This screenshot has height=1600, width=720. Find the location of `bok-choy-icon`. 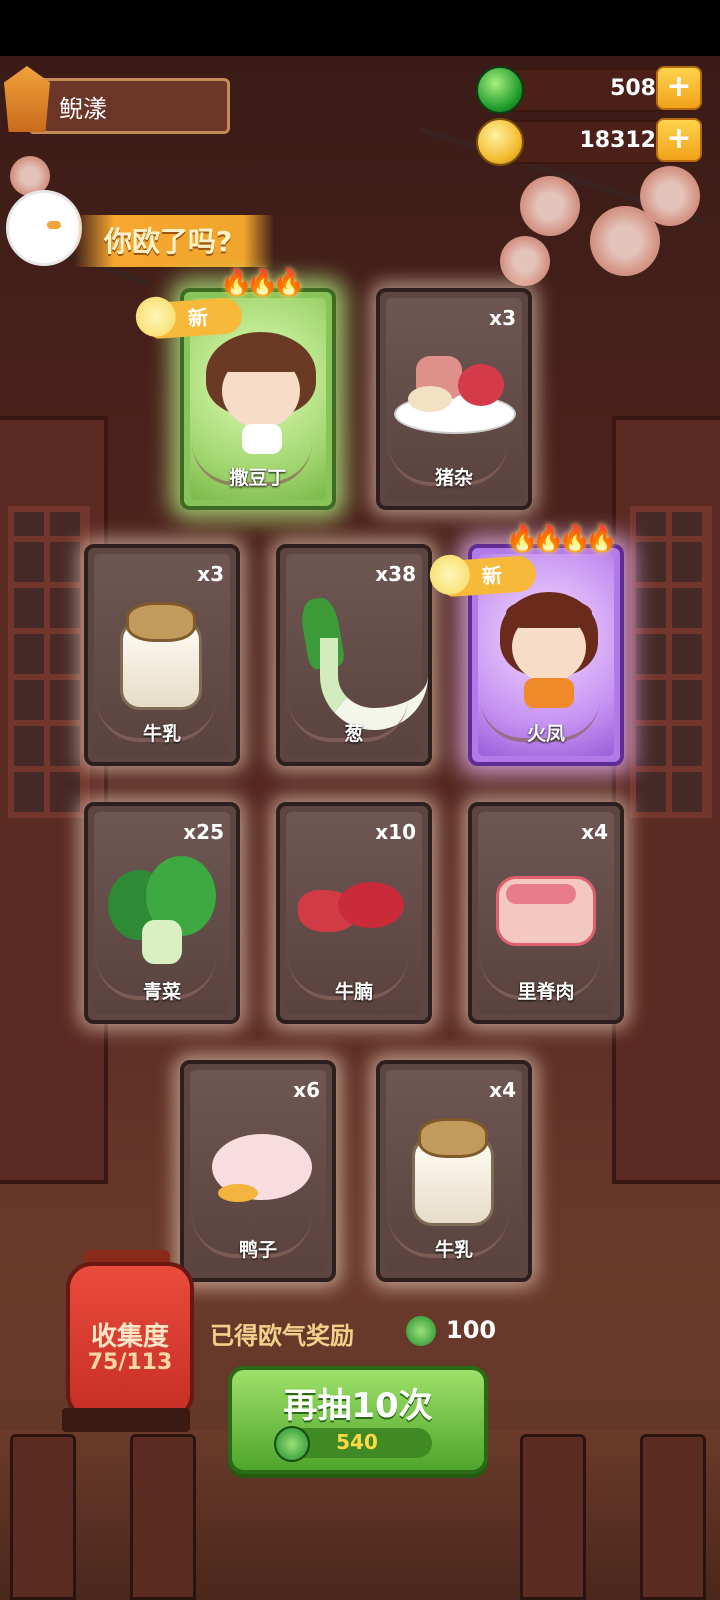

bok-choy-icon is located at coordinates (162, 910).